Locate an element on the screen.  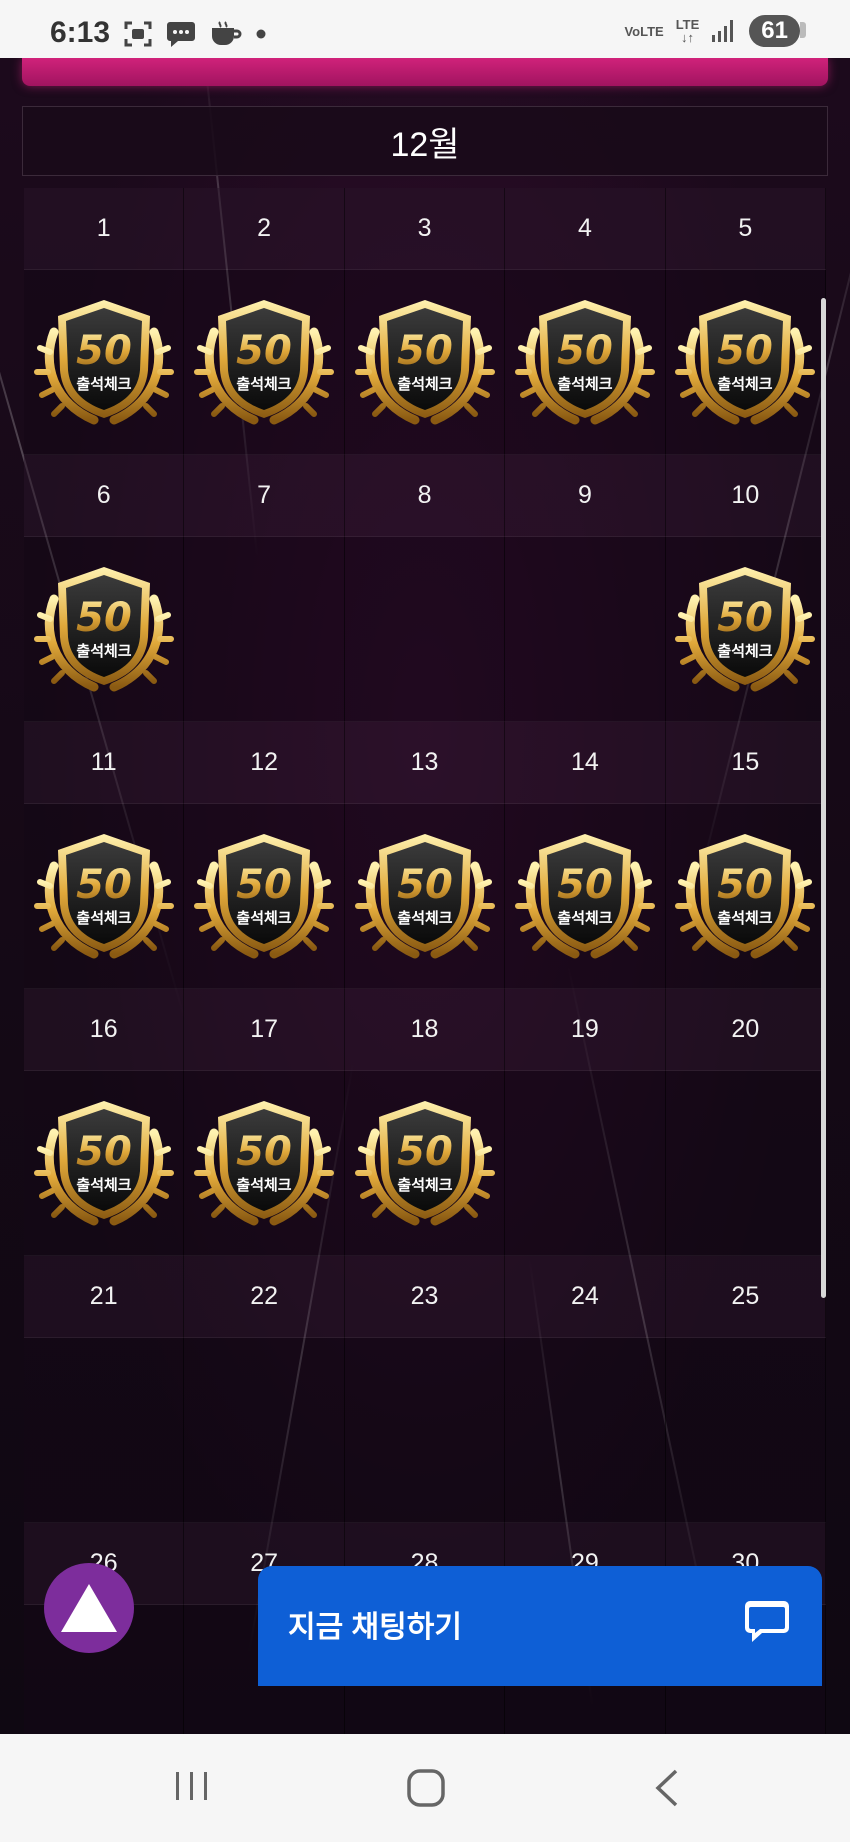
status-bar: 6:13 VoLTE LTE ↓↑ 61 is located at coordinates (425, 29).